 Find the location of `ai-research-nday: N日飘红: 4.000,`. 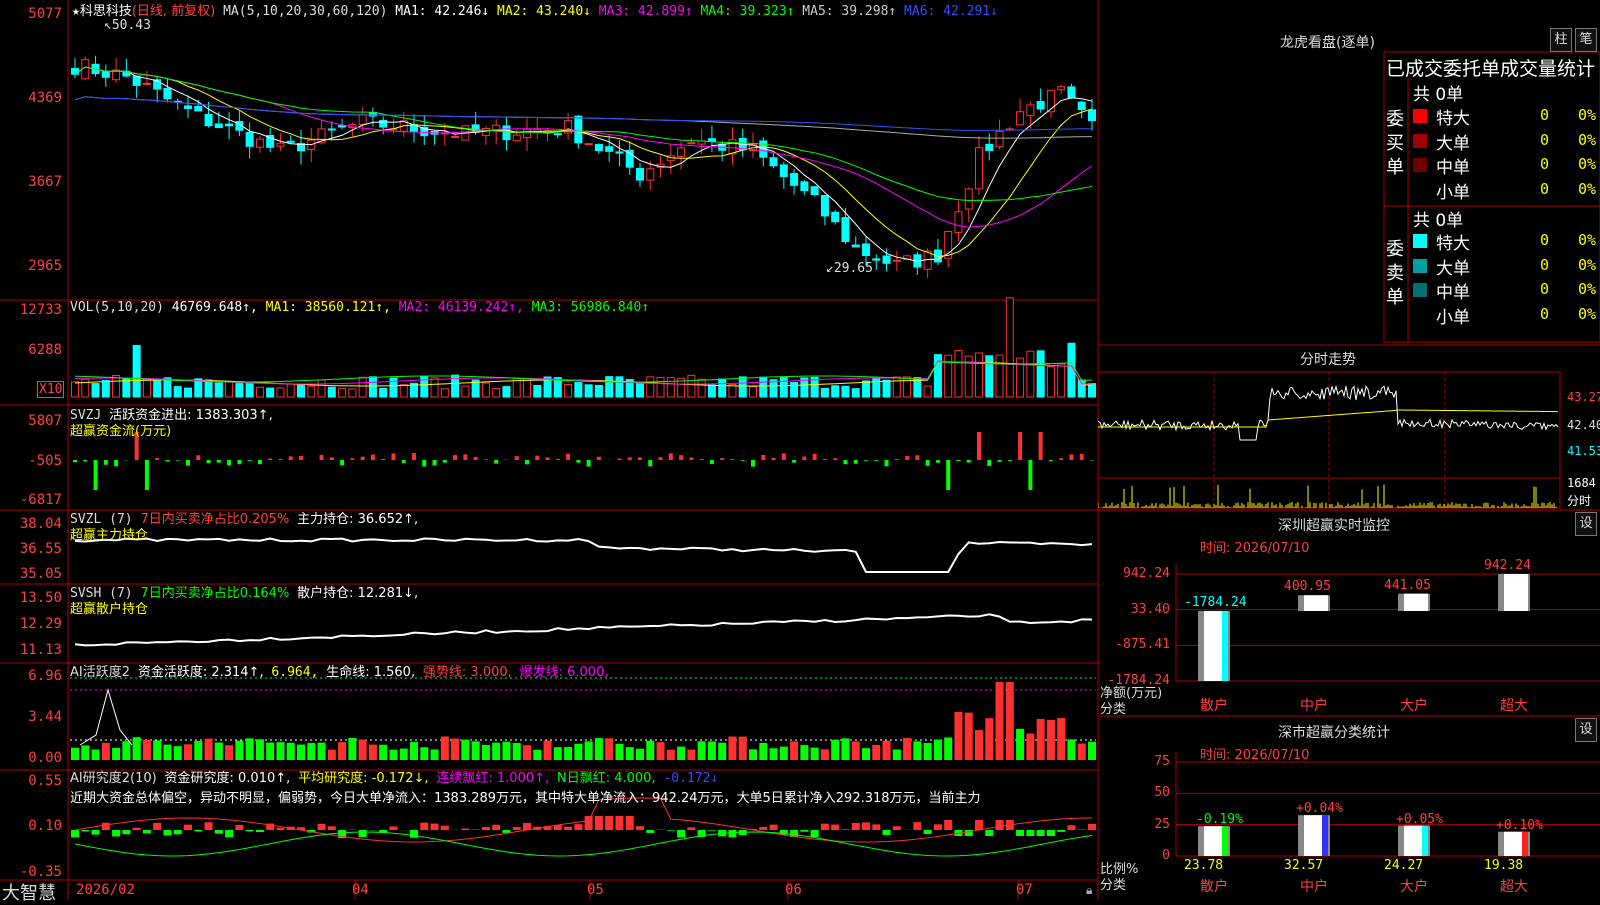

ai-research-nday: N日飘红: 4.000, is located at coordinates (606, 778).